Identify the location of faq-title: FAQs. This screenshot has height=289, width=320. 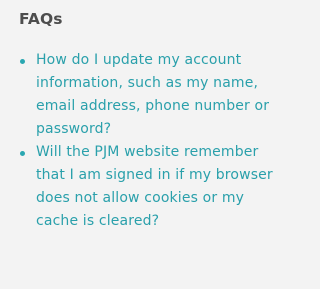
(41, 19).